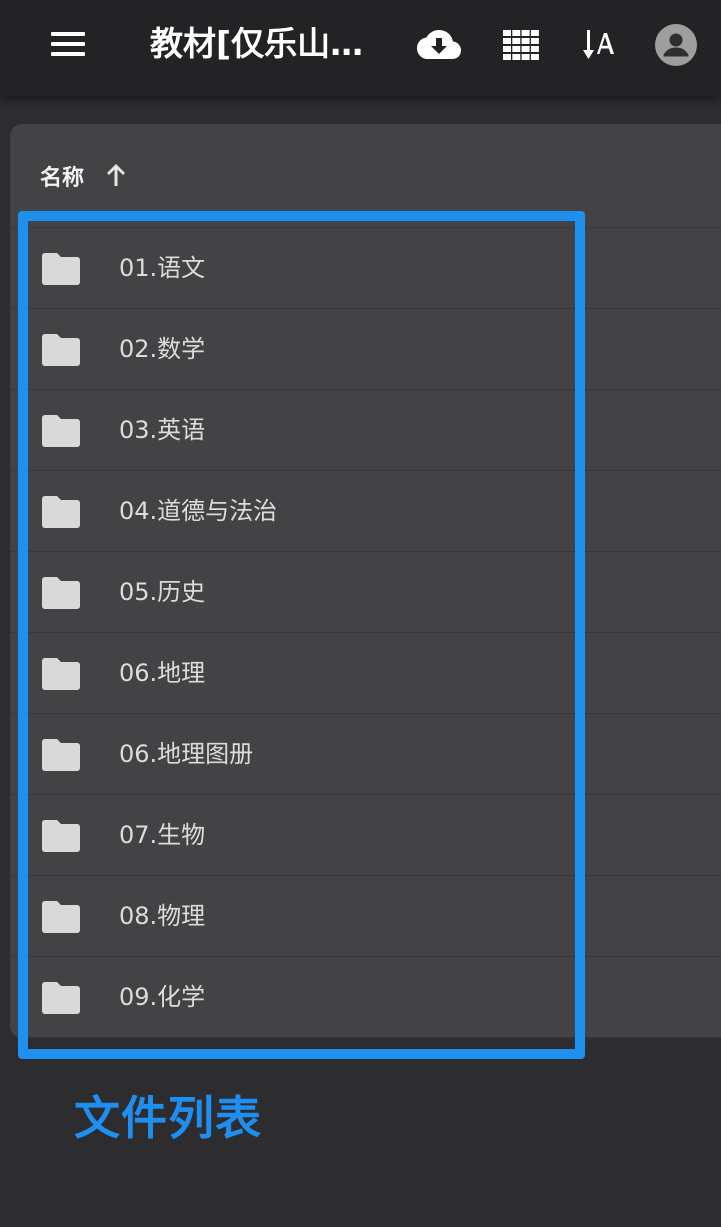  I want to click on folder-name: 06.地理, so click(162, 673).